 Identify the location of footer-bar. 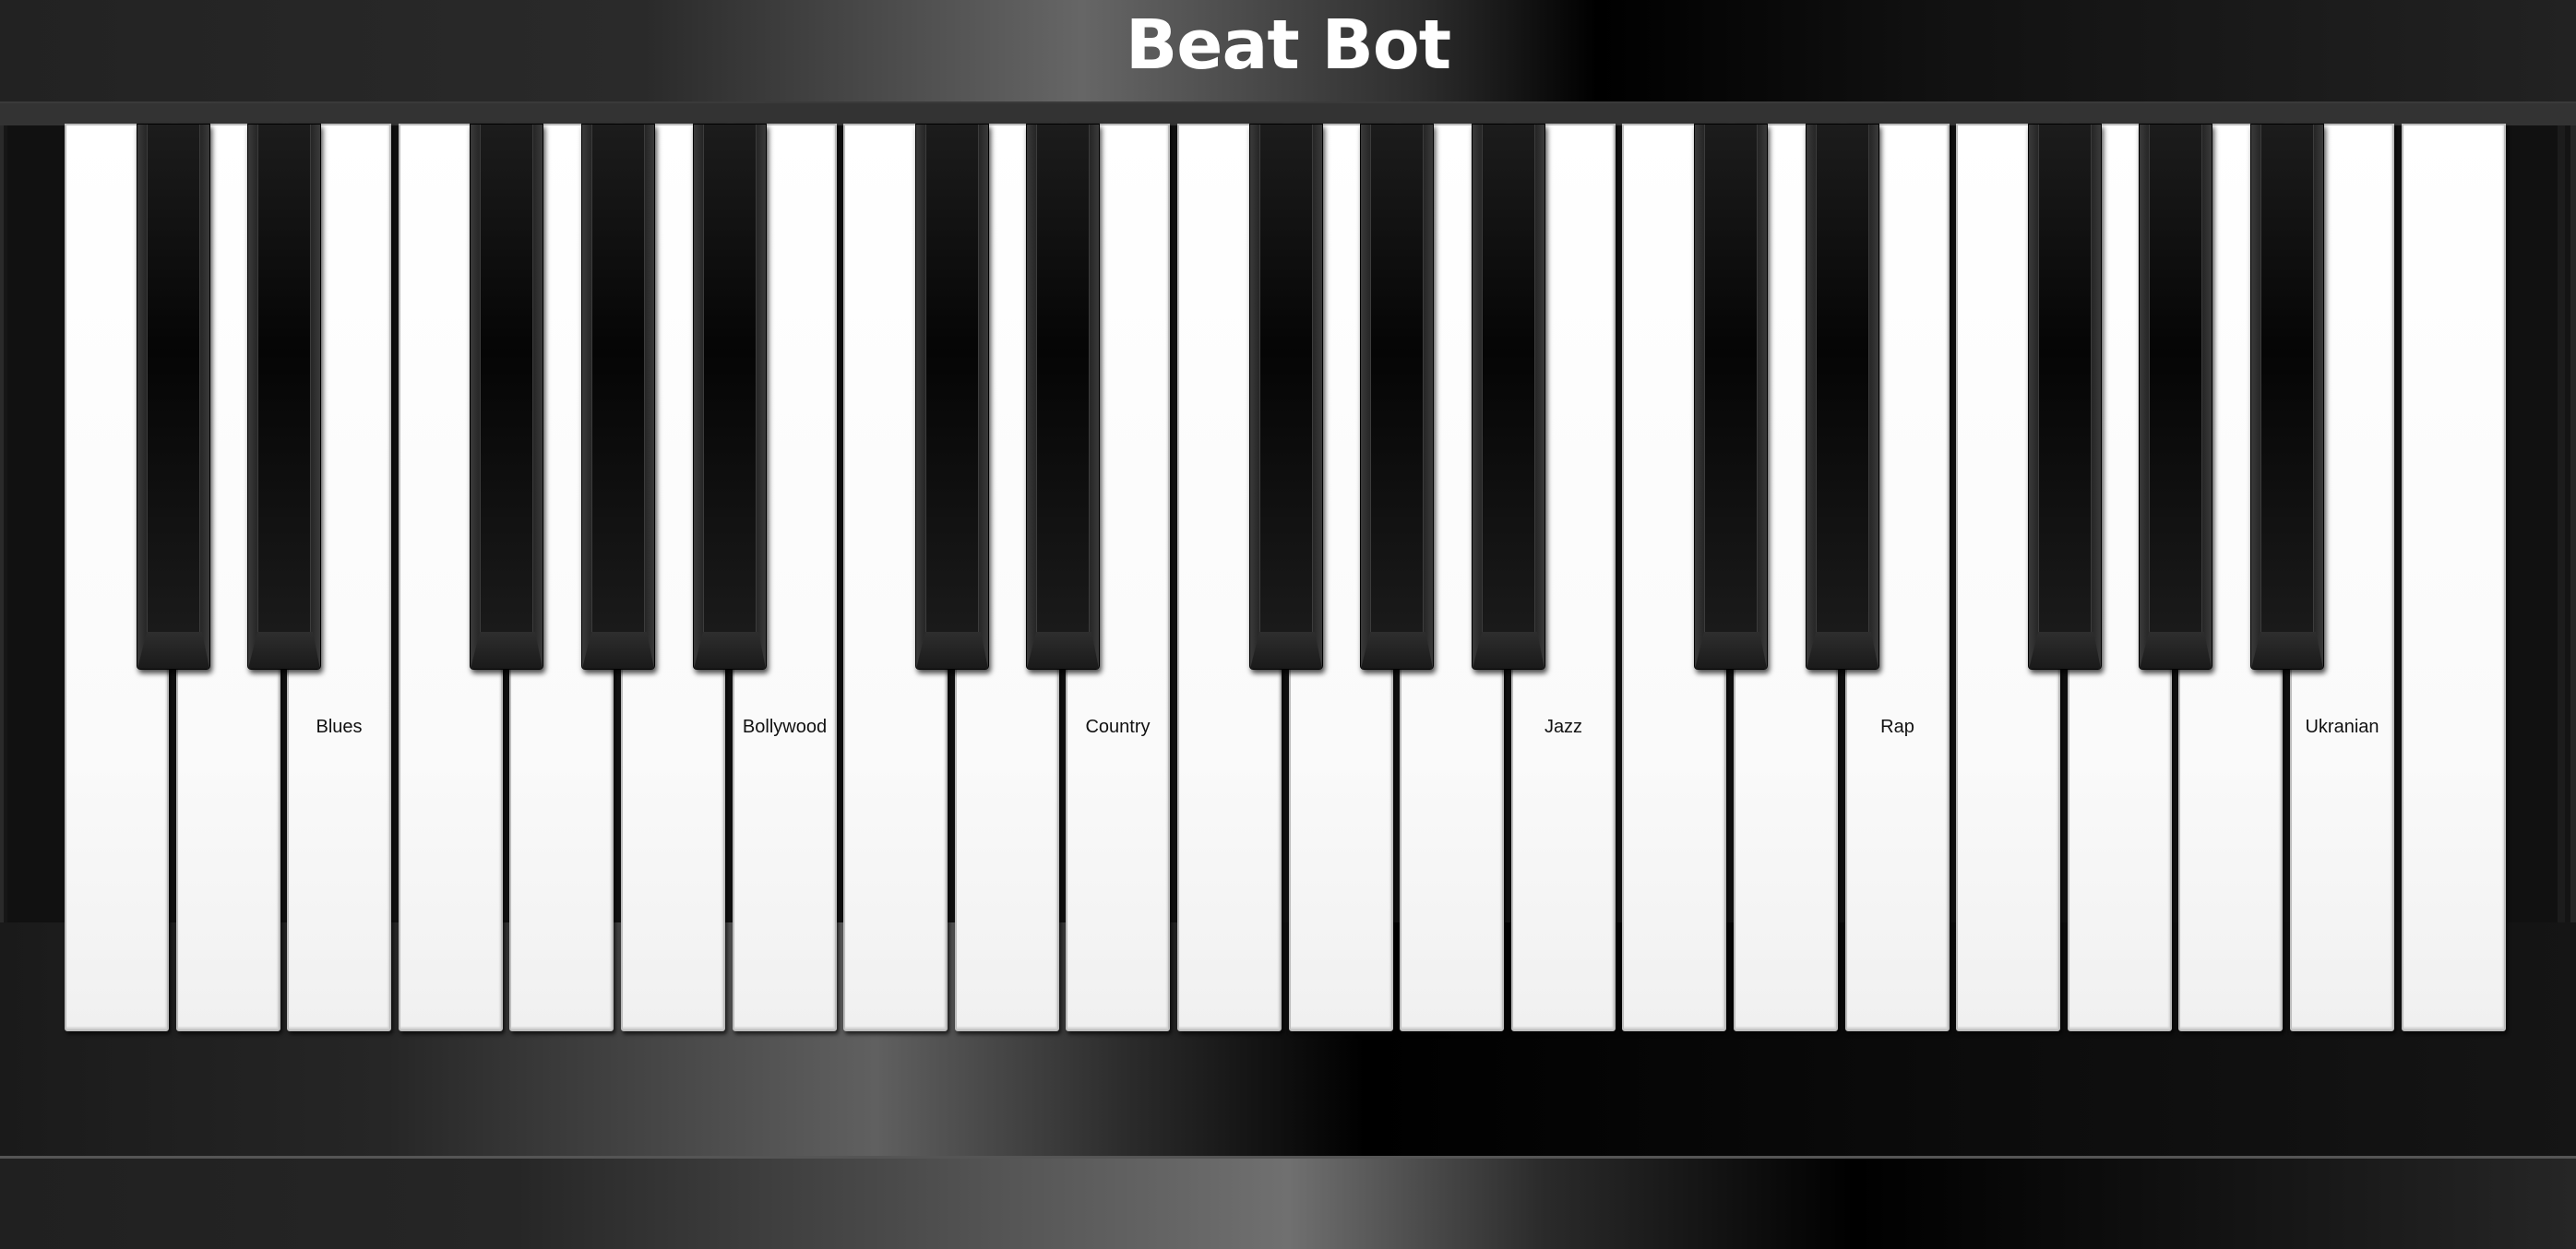
(1288, 1204).